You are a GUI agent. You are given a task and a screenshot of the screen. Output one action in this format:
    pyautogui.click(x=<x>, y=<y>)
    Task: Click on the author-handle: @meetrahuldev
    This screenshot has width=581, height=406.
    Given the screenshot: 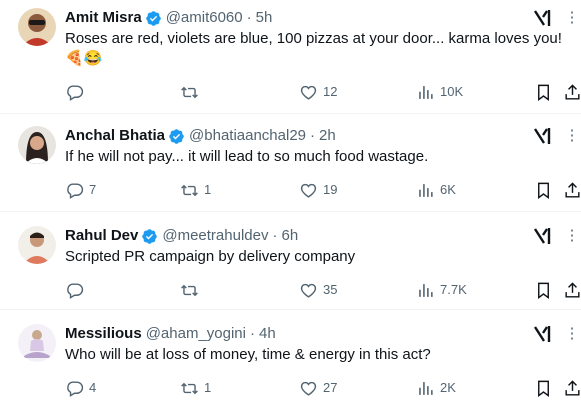 What is the action you would take?
    pyautogui.click(x=215, y=236)
    